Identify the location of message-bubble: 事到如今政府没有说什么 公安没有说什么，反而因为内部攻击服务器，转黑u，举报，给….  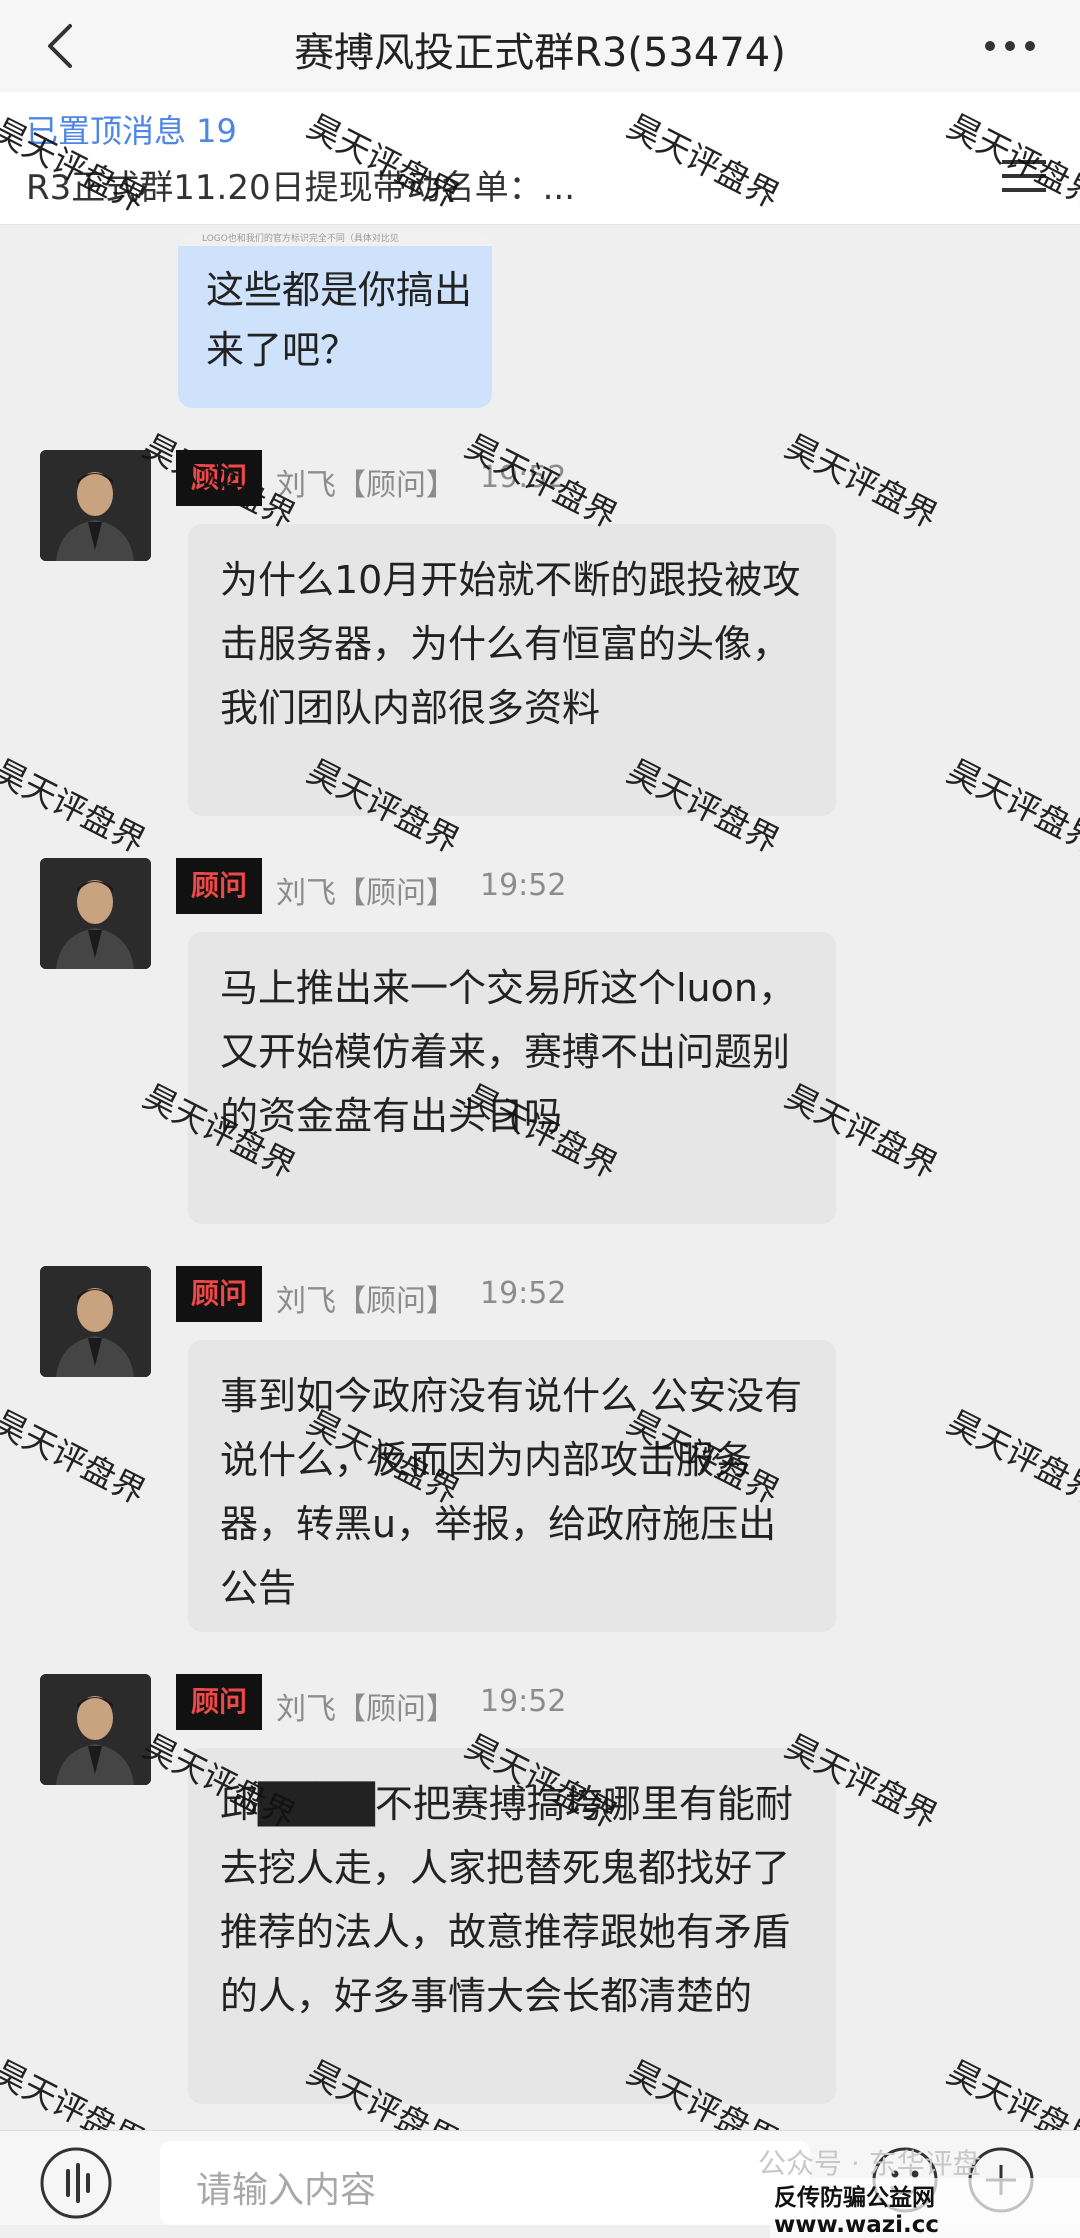
(512, 1486).